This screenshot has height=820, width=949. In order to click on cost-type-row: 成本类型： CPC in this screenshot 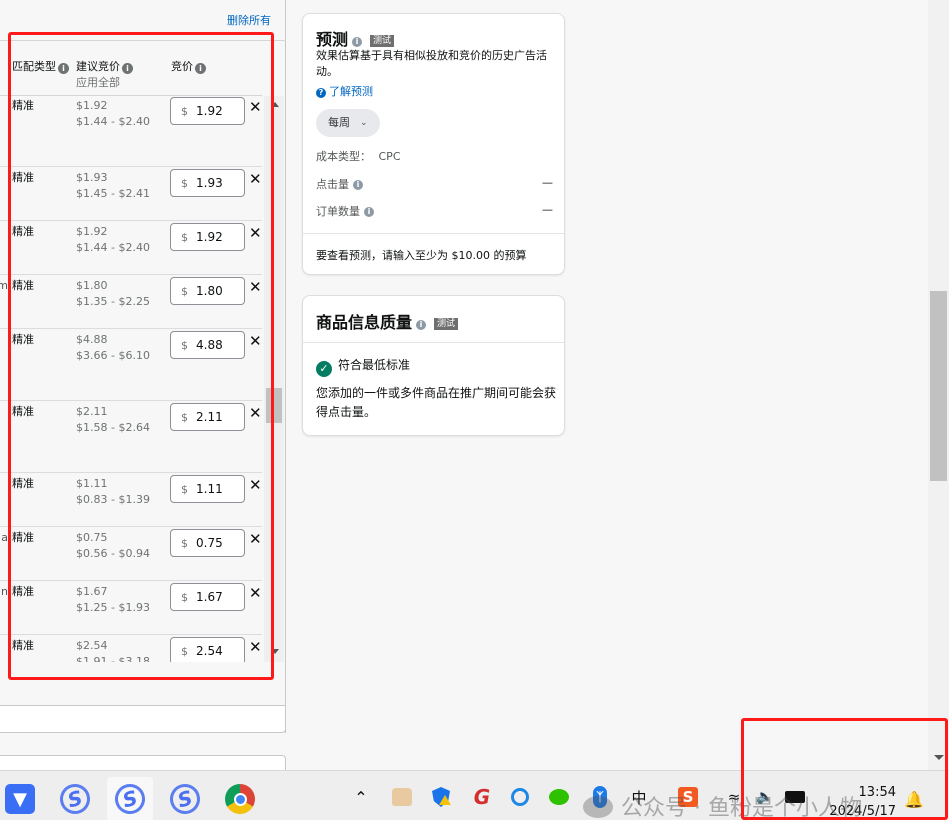, I will do `click(358, 156)`.